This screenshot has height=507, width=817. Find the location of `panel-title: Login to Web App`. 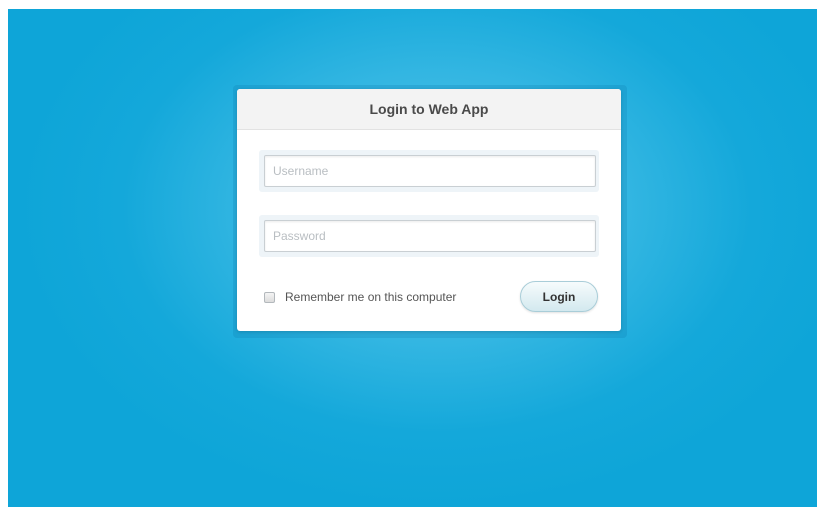

panel-title: Login to Web App is located at coordinates (429, 109).